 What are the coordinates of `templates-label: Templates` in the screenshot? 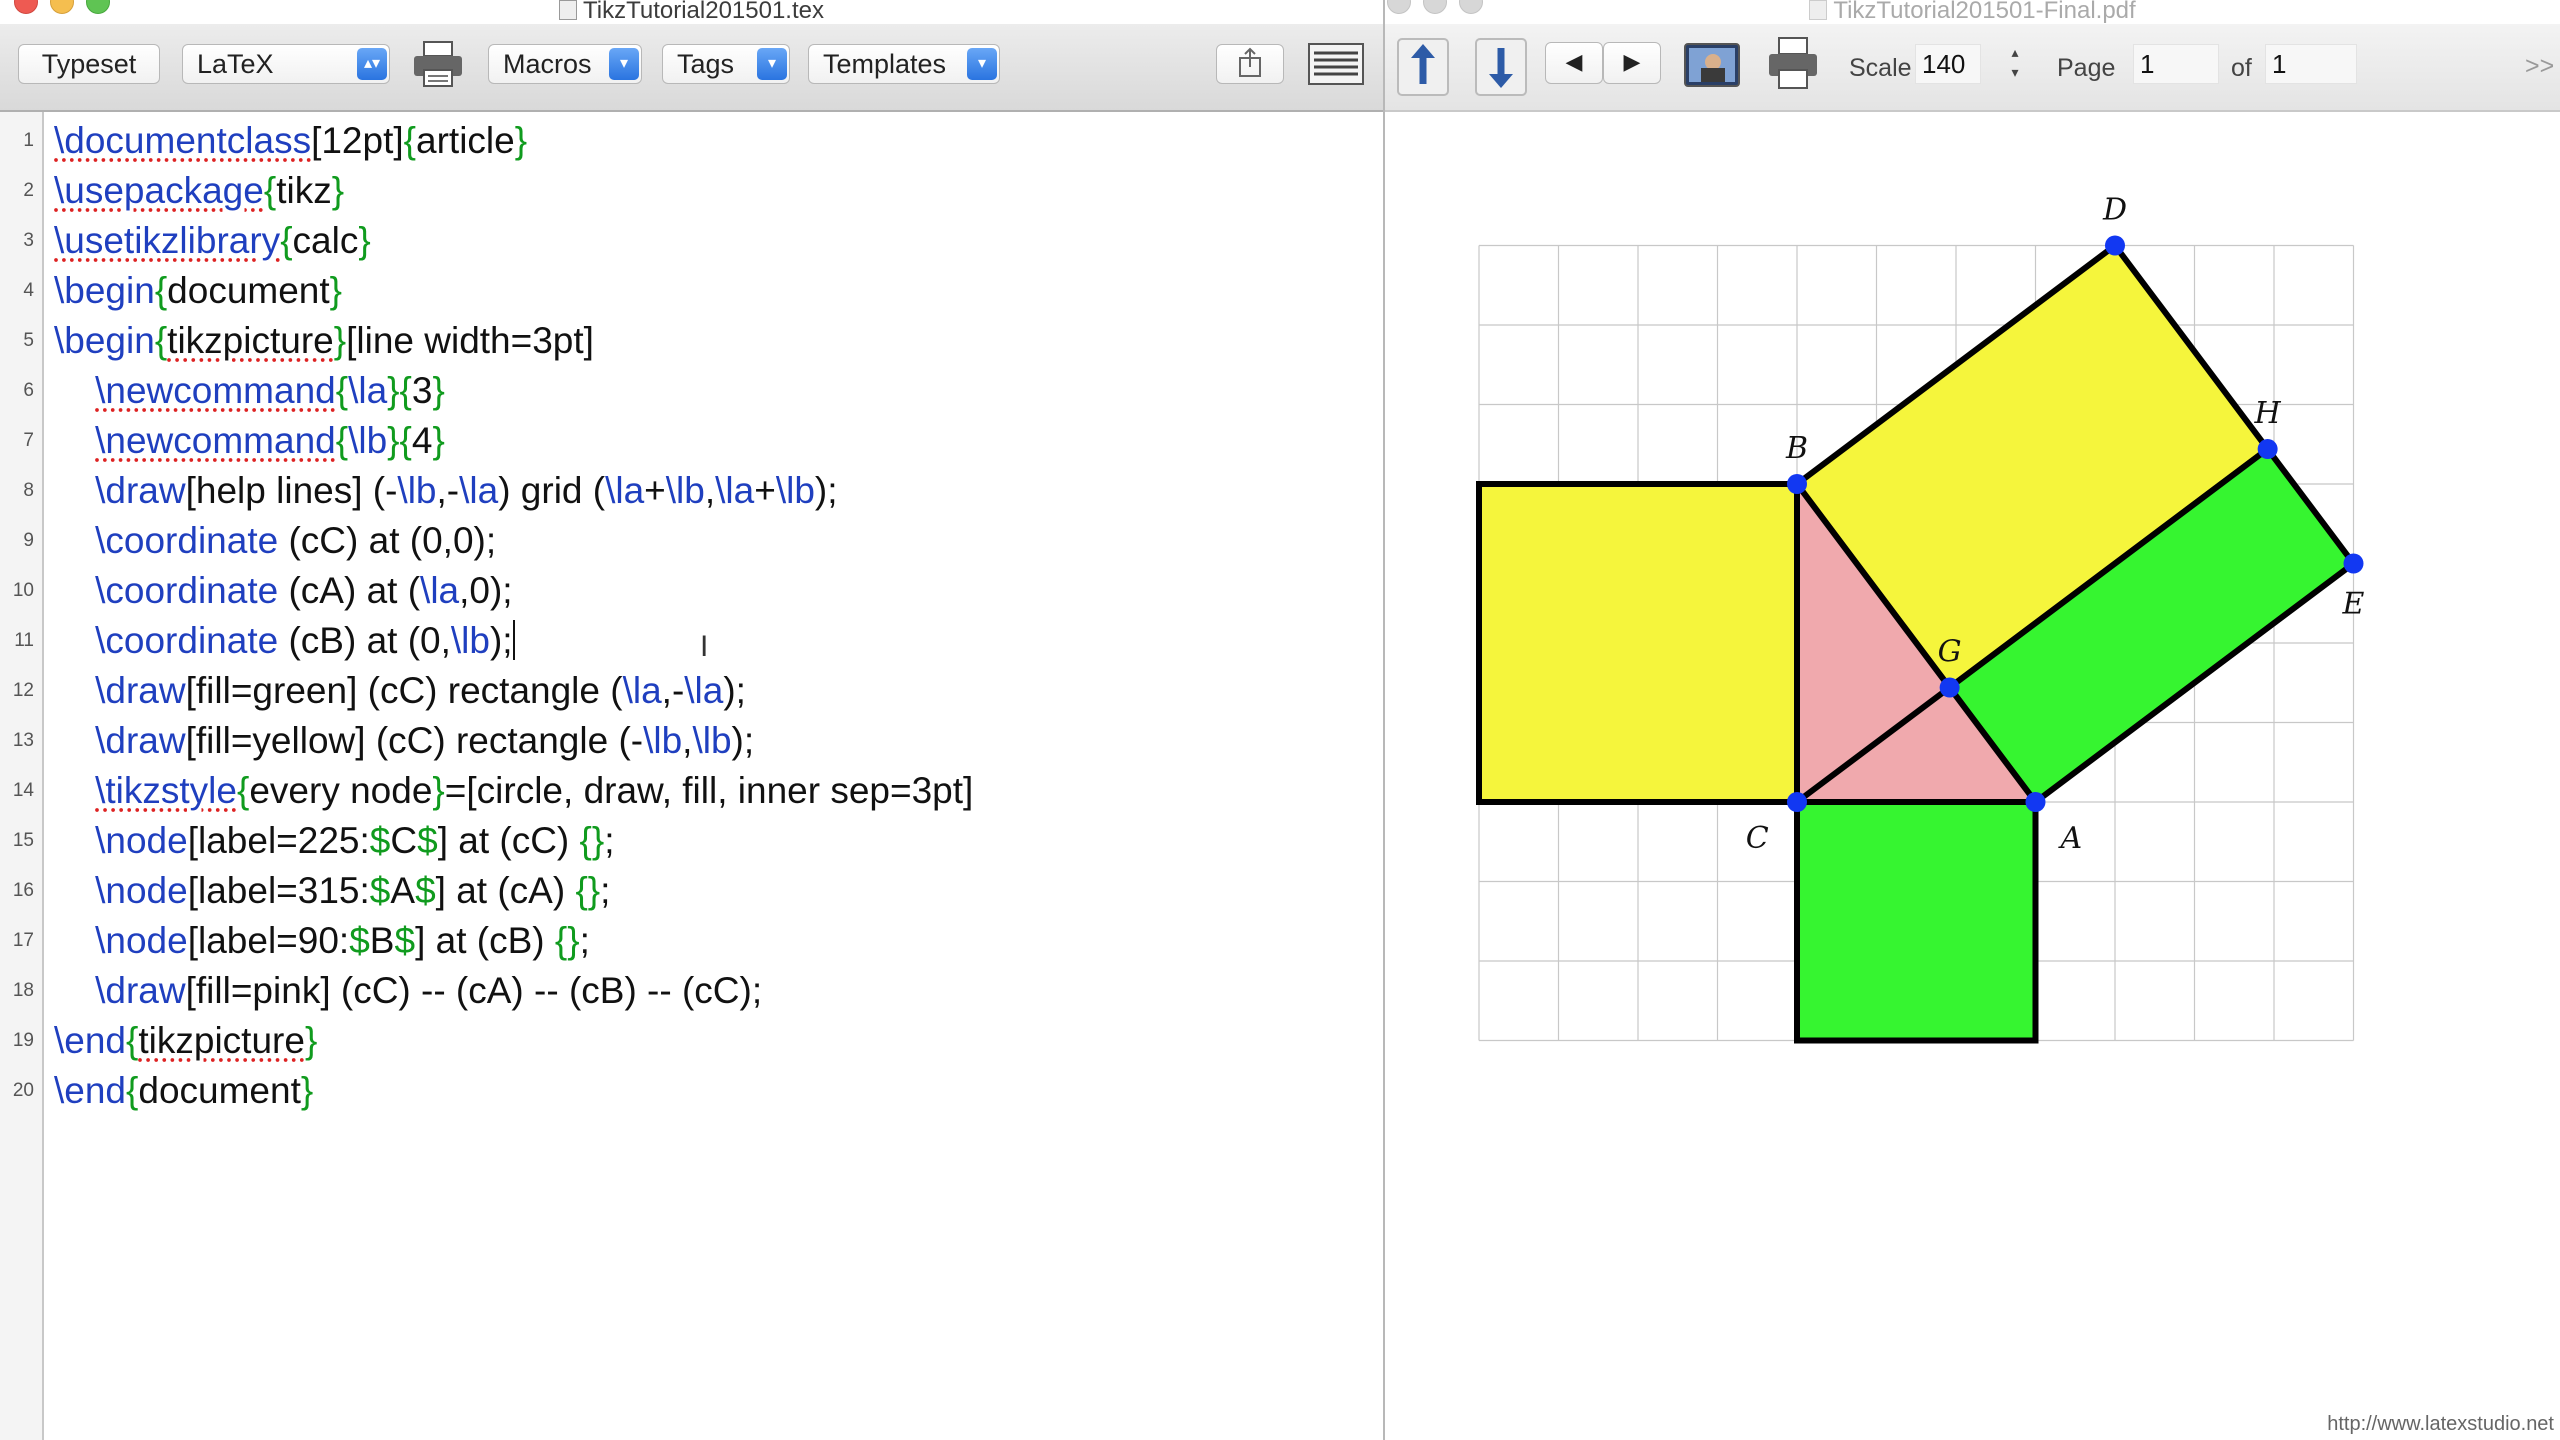 It's located at (885, 64).